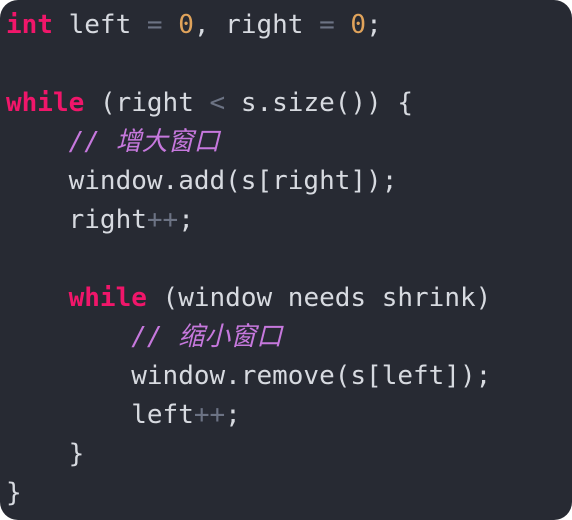  I want to click on code-line-2-blank, so click(248, 64).